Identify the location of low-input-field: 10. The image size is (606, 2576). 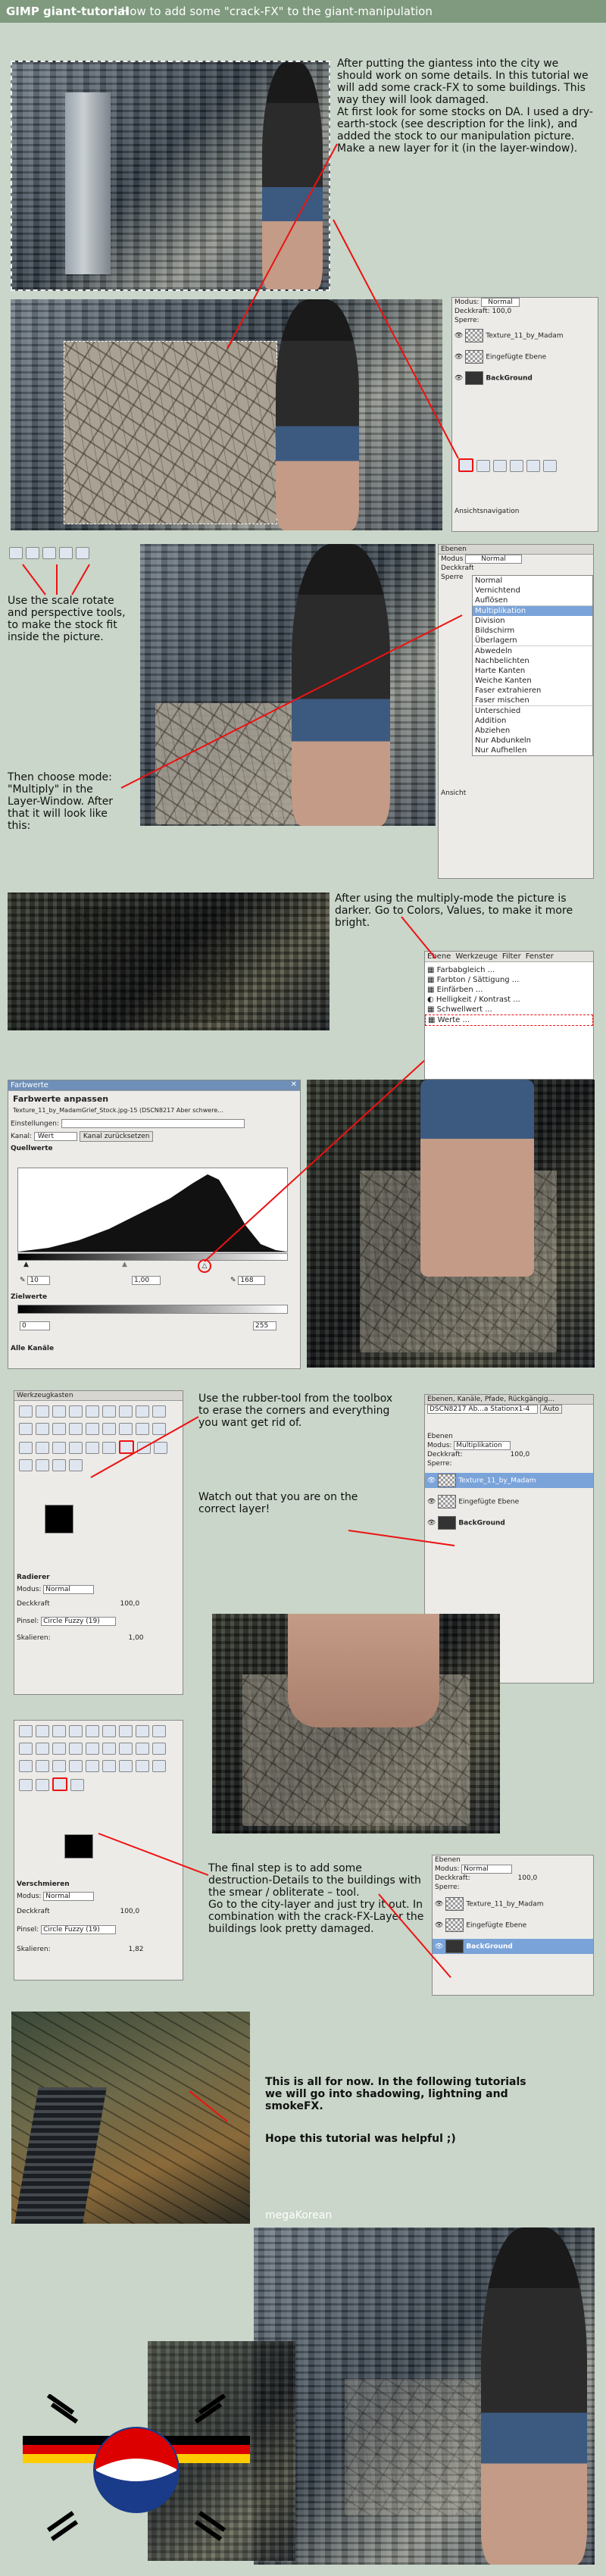
(38, 1281).